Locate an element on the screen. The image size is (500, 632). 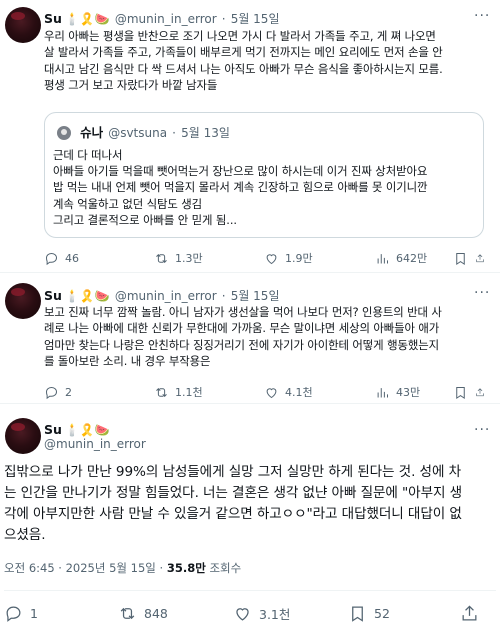
repost-button: 1.3만 is located at coordinates (209, 258).